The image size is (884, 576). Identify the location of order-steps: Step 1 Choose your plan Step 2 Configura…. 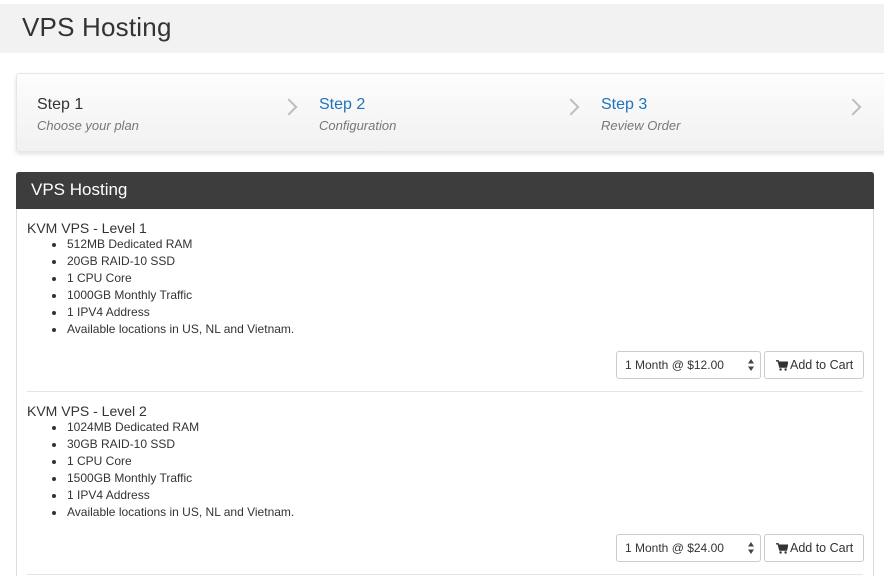
(450, 112).